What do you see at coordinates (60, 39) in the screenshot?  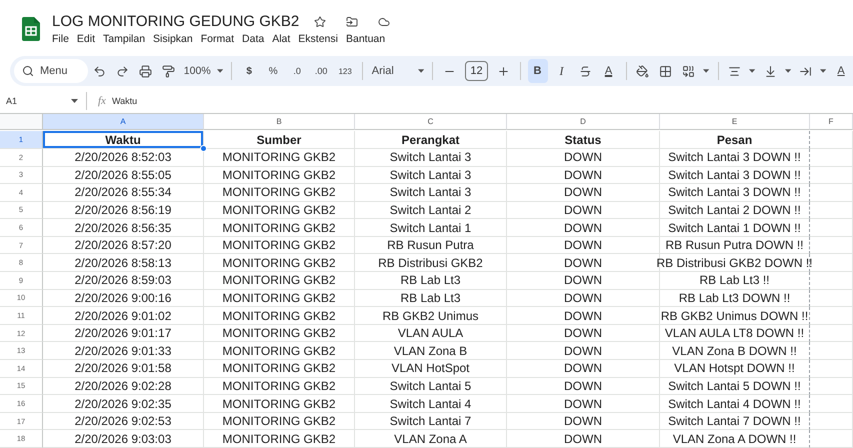 I see `menu-item: File` at bounding box center [60, 39].